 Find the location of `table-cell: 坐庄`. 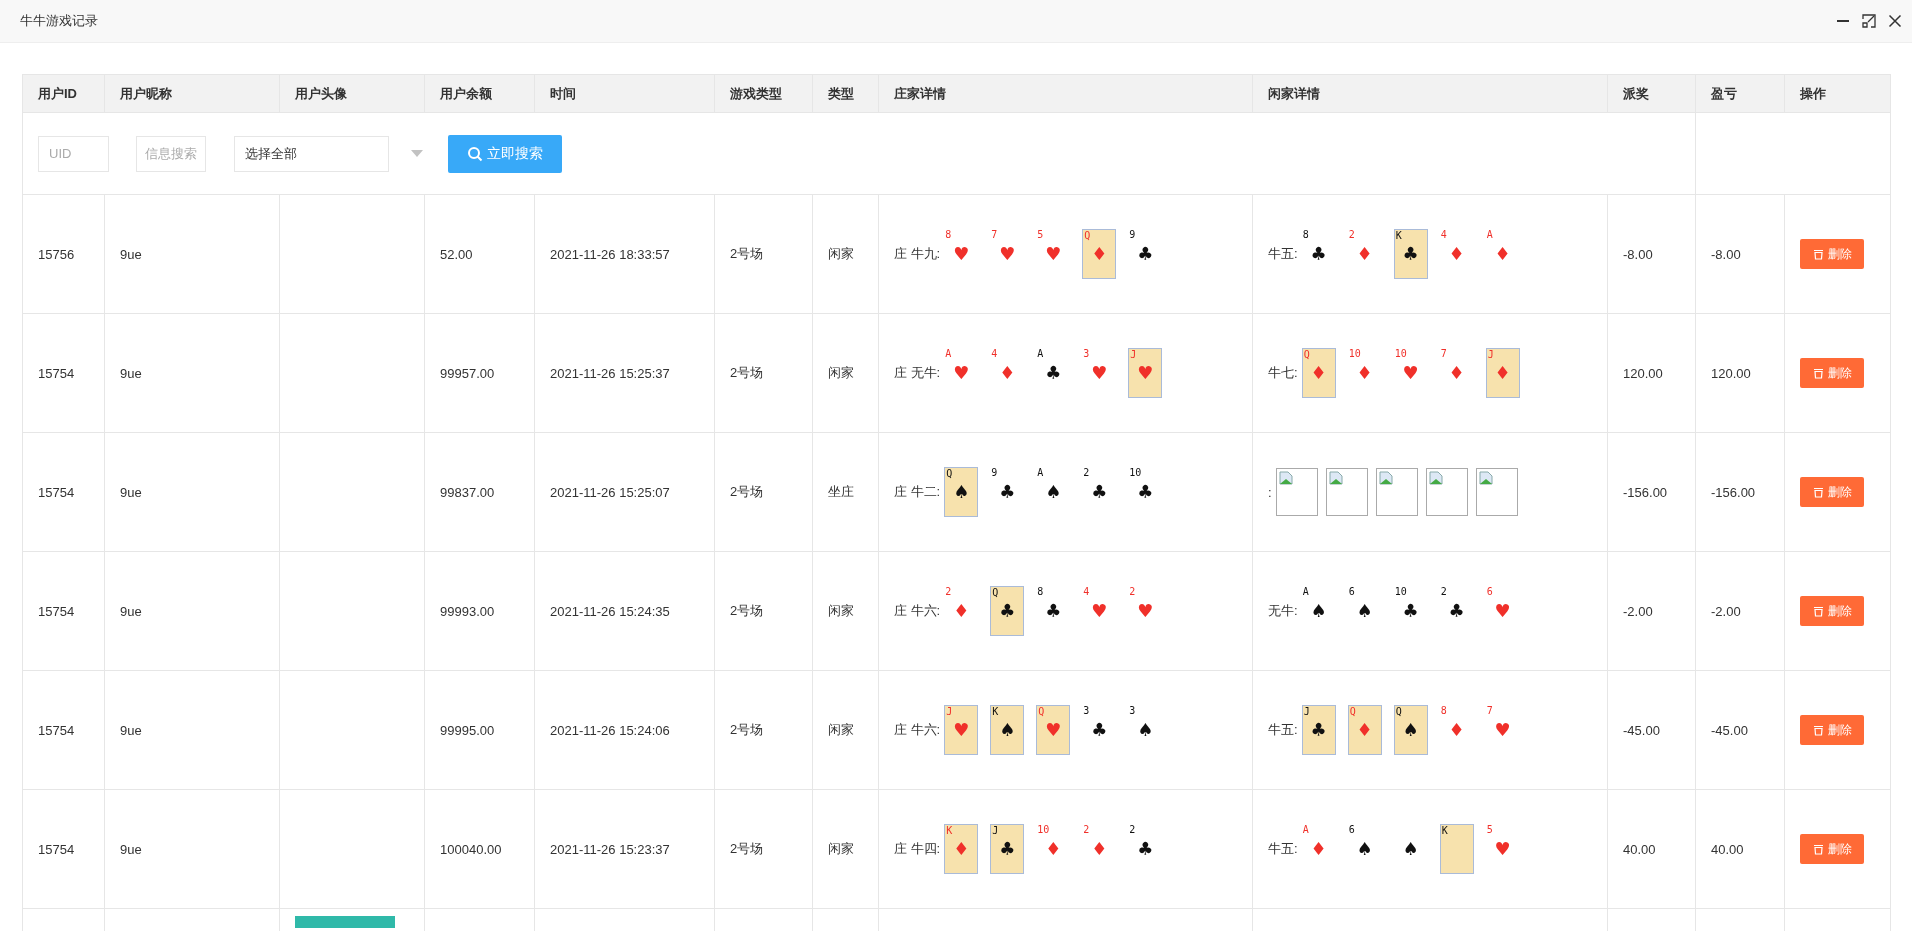

table-cell: 坐庄 is located at coordinates (841, 491).